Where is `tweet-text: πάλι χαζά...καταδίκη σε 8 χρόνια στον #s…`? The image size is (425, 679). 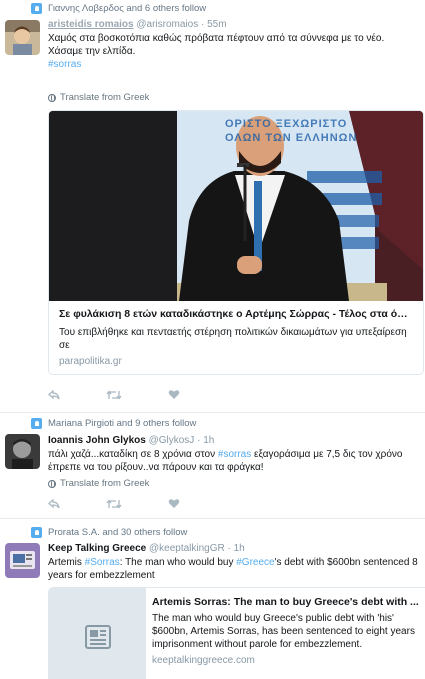 tweet-text: πάλι χαζά...καταδίκη σε 8 χρόνια στον #s… is located at coordinates (233, 461).